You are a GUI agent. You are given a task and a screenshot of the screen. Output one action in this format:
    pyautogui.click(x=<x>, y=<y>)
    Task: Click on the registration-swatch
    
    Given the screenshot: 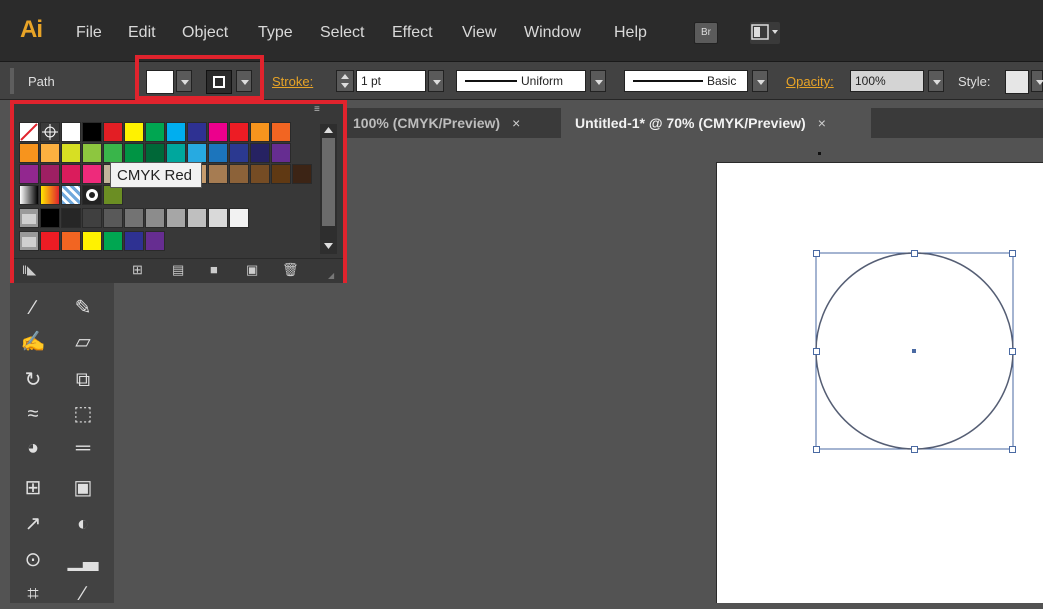 What is the action you would take?
    pyautogui.click(x=50, y=132)
    